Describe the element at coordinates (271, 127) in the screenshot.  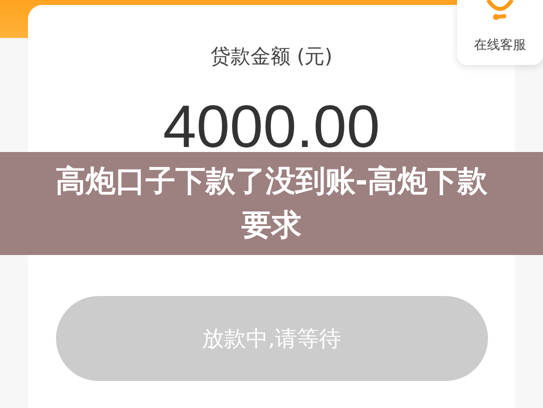
I see `loan-amount: 4000.00` at that location.